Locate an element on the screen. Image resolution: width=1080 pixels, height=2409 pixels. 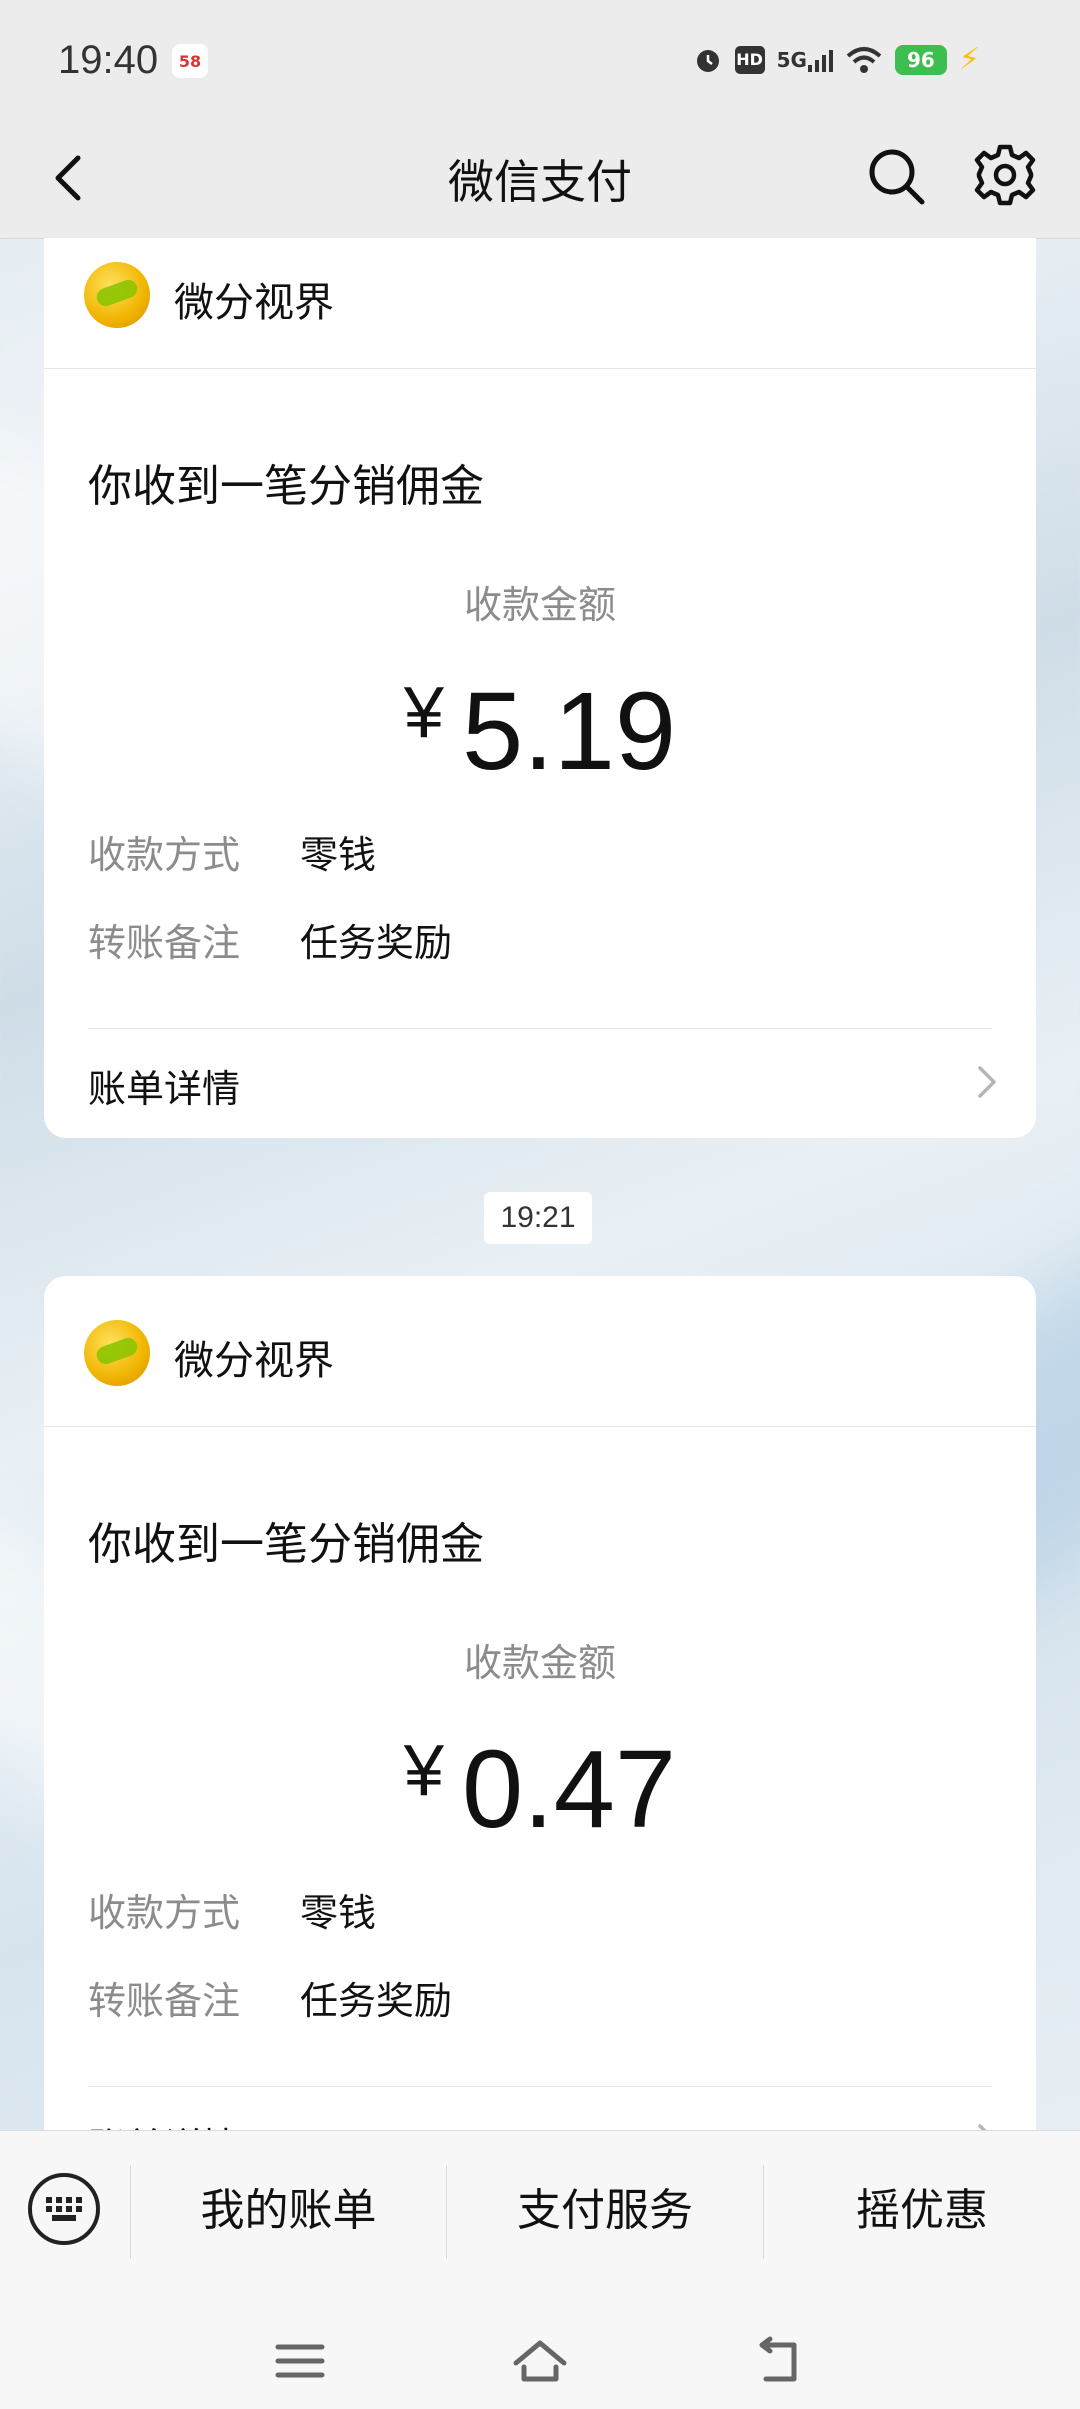
message-timestamp: 19:21 is located at coordinates (538, 1218).